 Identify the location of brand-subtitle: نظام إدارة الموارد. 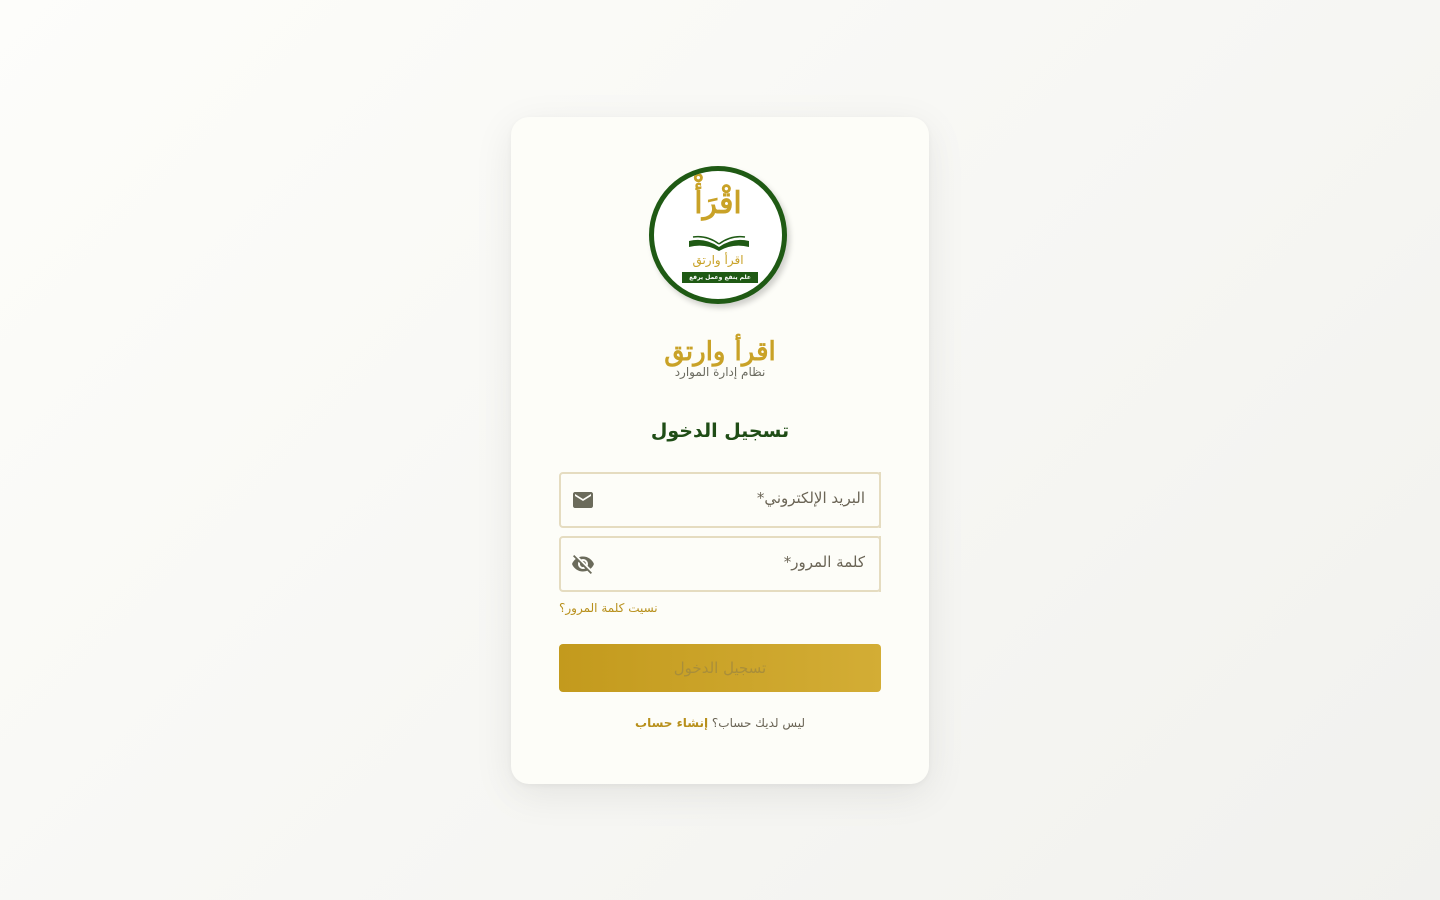
(720, 372).